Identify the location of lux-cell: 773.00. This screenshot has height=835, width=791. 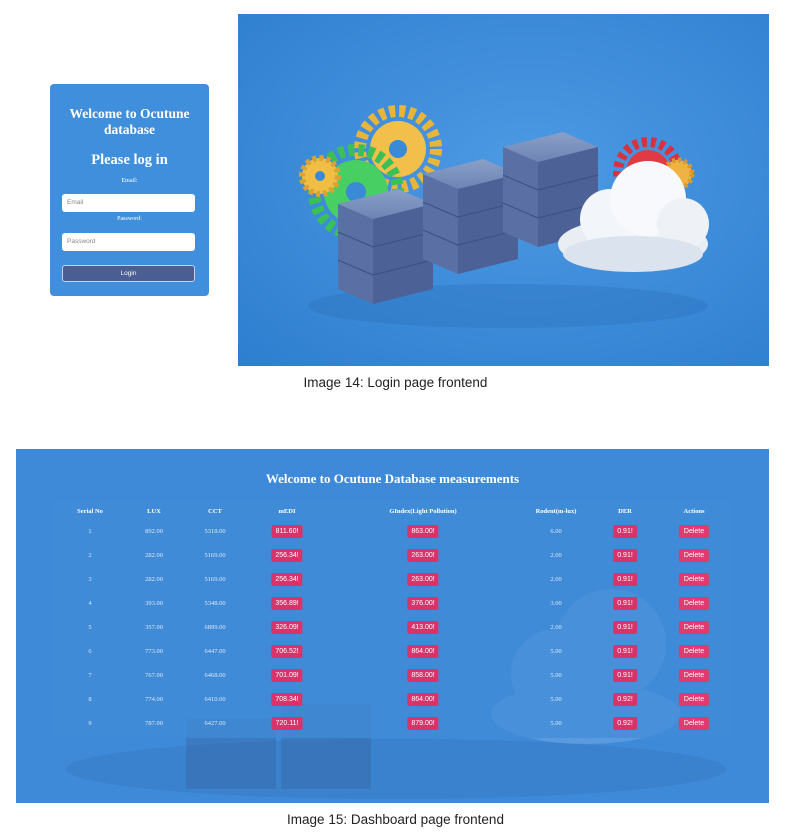
(154, 651).